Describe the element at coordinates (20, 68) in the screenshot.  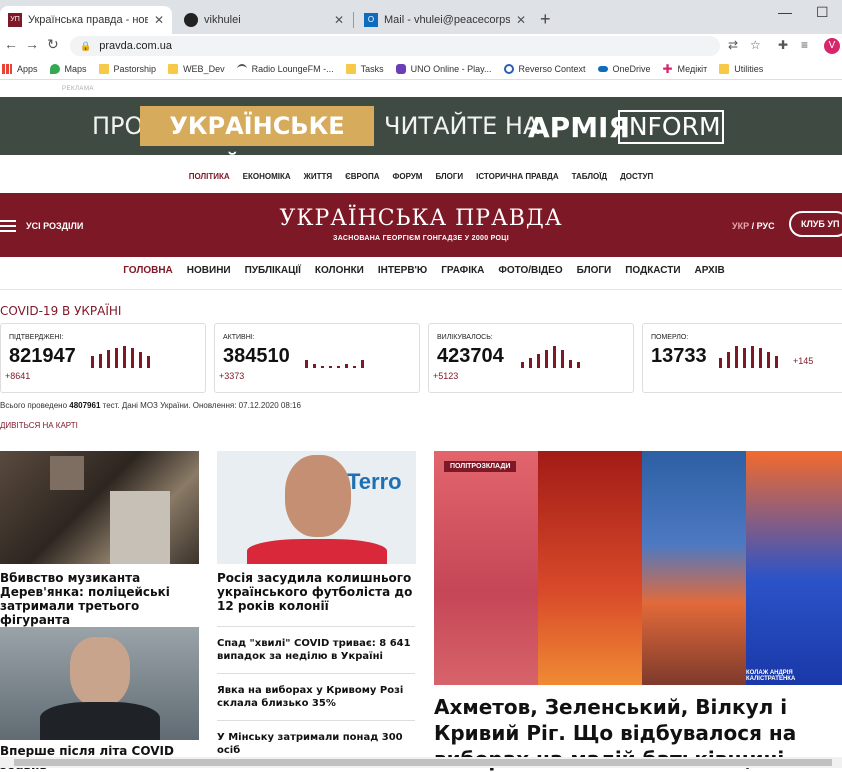
I see `bookmark-apps: Apps` at that location.